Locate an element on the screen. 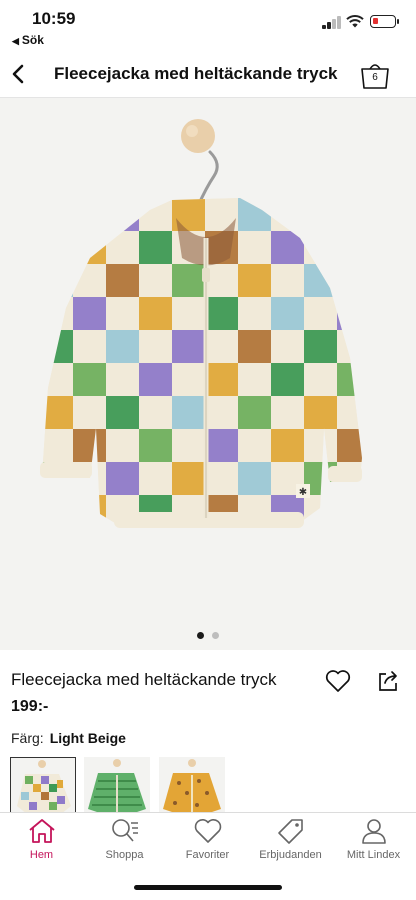  color-label: Färg: is located at coordinates (27, 738).